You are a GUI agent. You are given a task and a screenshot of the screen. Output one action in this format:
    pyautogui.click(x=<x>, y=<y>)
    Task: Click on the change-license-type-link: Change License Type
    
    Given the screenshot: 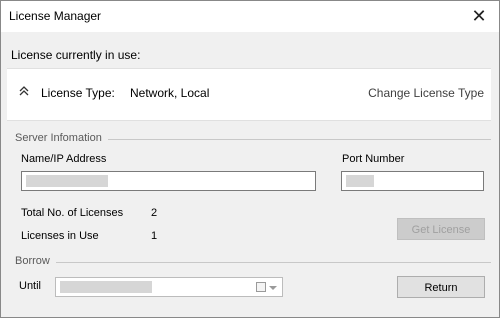 What is the action you would take?
    pyautogui.click(x=426, y=93)
    